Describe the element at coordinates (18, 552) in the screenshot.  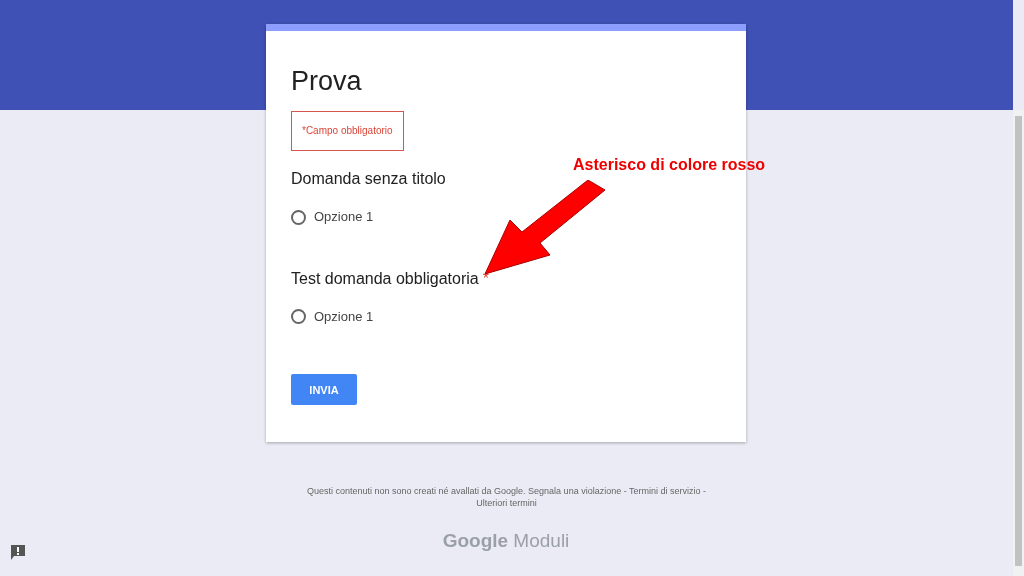
I see `feedback-icon` at that location.